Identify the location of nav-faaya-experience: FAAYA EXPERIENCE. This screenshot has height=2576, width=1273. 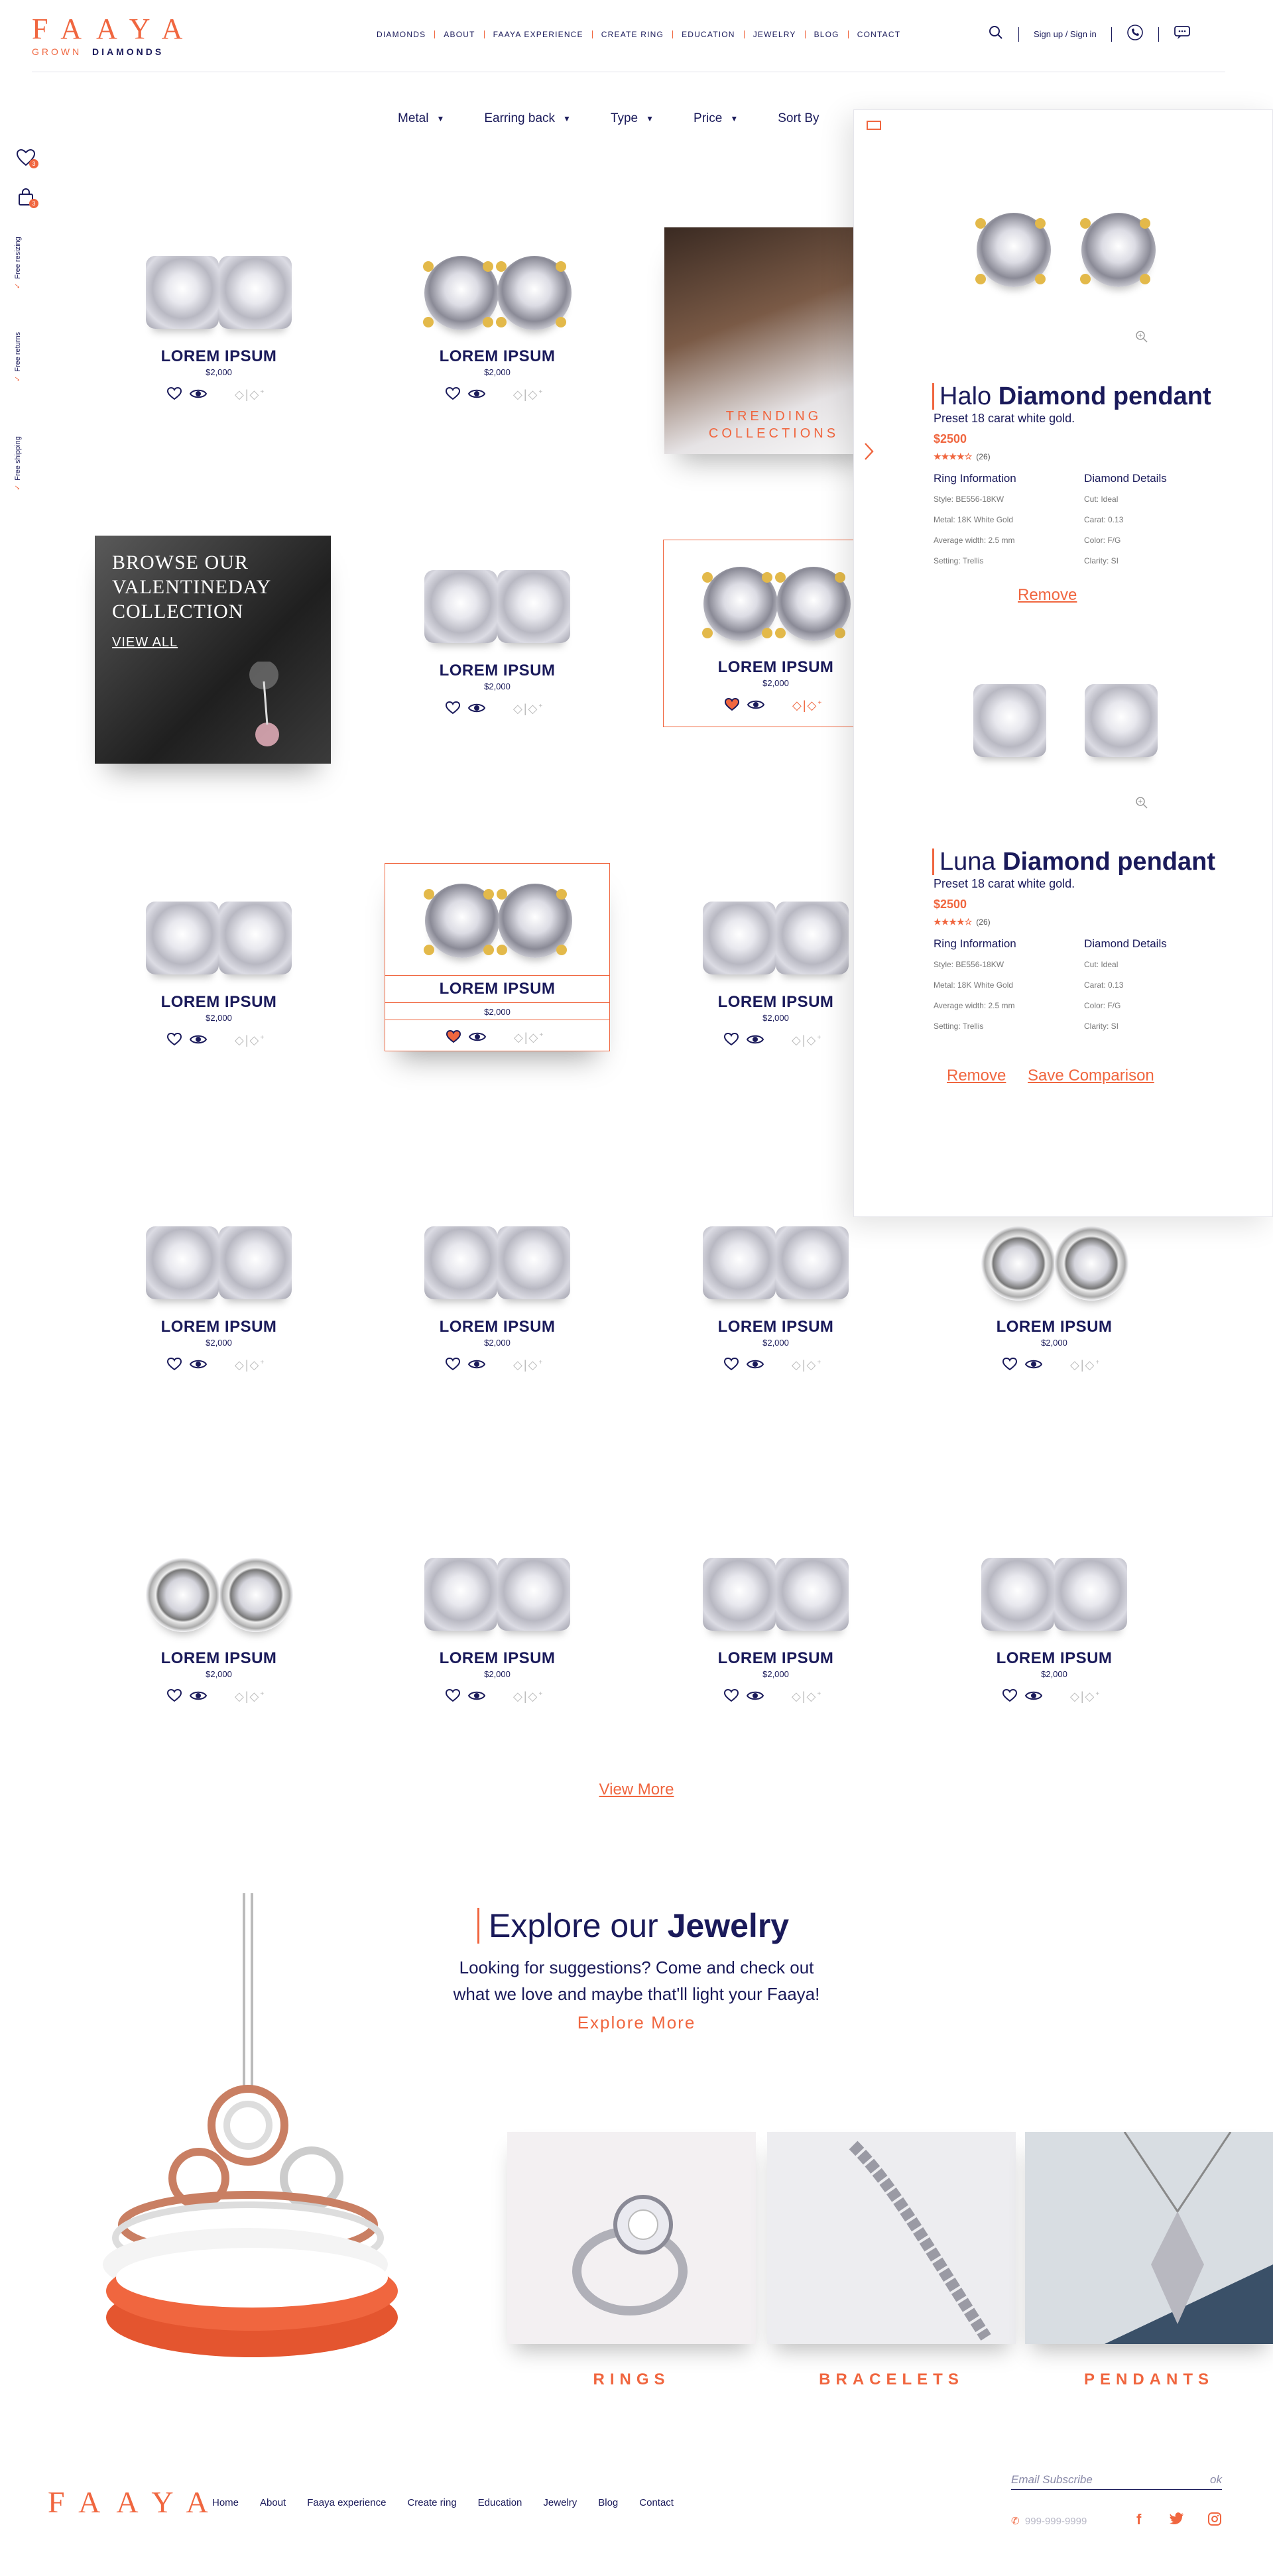
(539, 34).